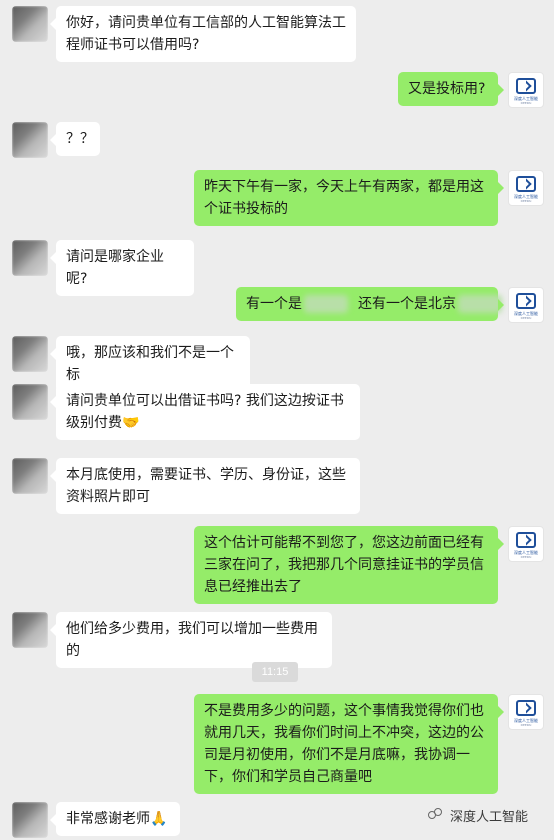 Image resolution: width=554 pixels, height=840 pixels. I want to click on message-bubble-outgoing: 昨天下午有一家，今天上午有两家，都是用这个证书投标的, so click(349, 198).